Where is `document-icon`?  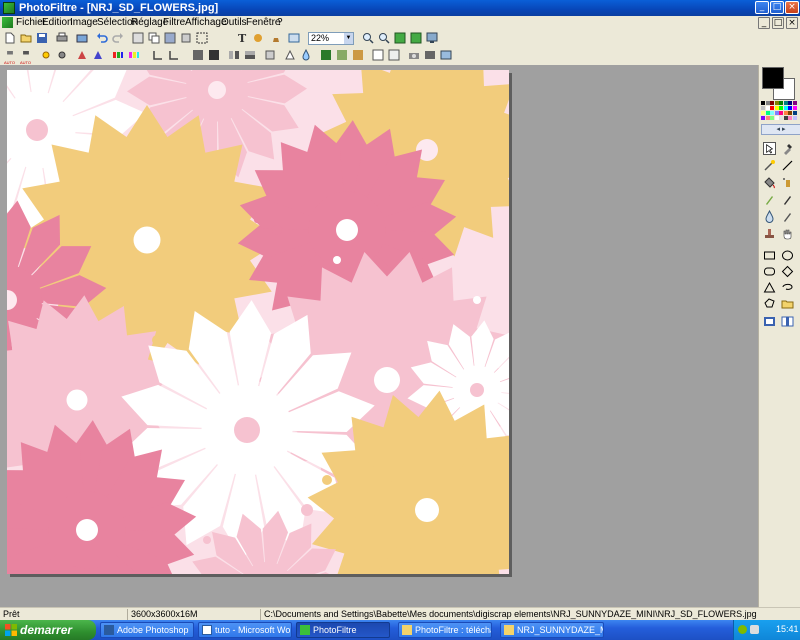
document-icon is located at coordinates (7, 22).